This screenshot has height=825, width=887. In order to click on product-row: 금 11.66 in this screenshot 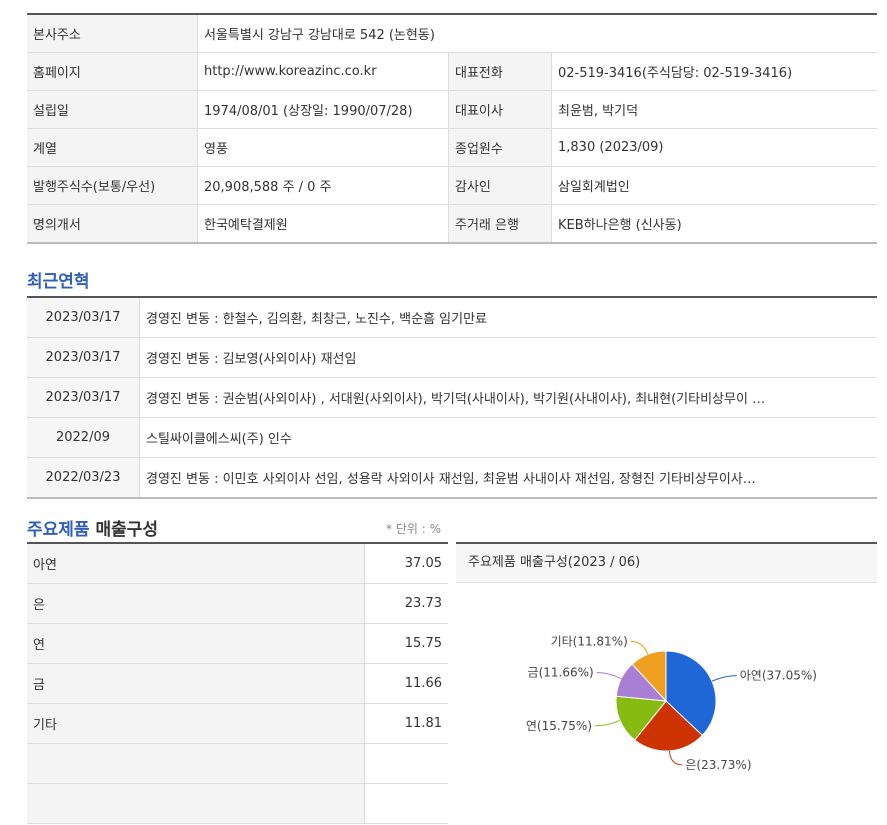, I will do `click(237, 683)`.